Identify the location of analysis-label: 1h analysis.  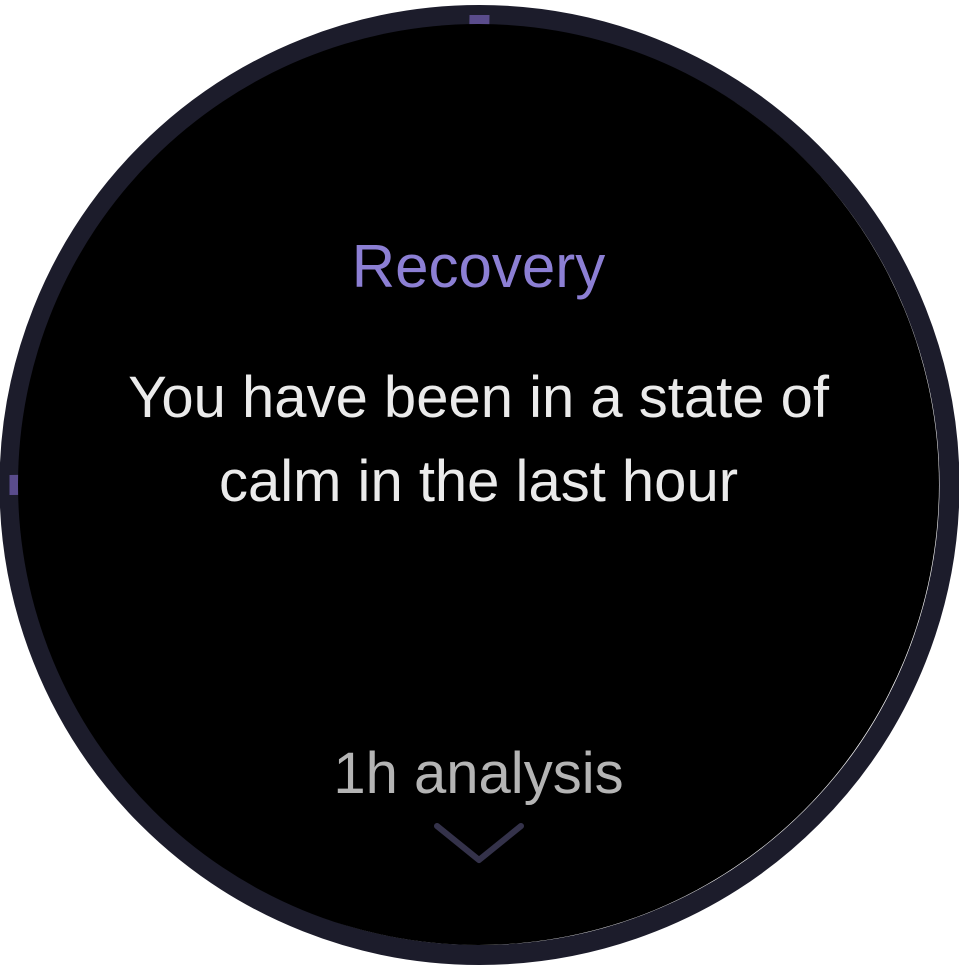
(478, 773).